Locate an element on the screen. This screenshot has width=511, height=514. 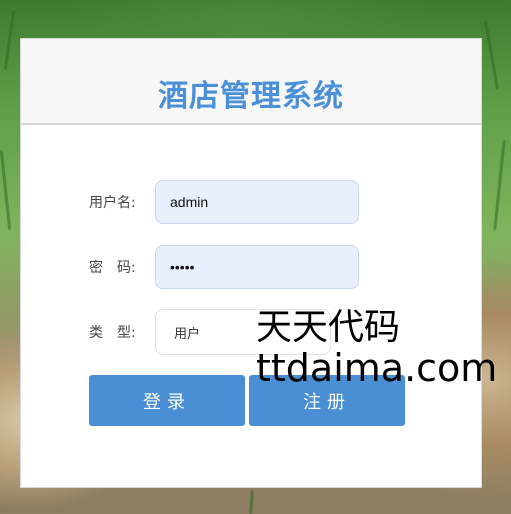
username-label: 用户名: is located at coordinates (112, 203).